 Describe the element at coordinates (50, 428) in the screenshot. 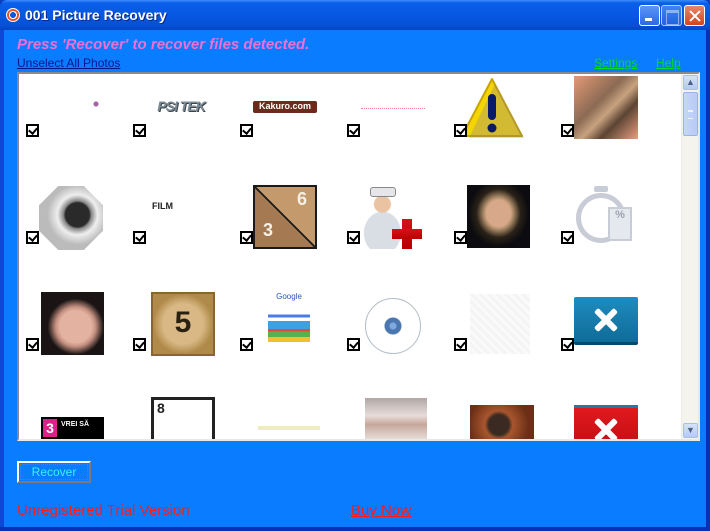

I see `banner-three-badge: 3` at that location.